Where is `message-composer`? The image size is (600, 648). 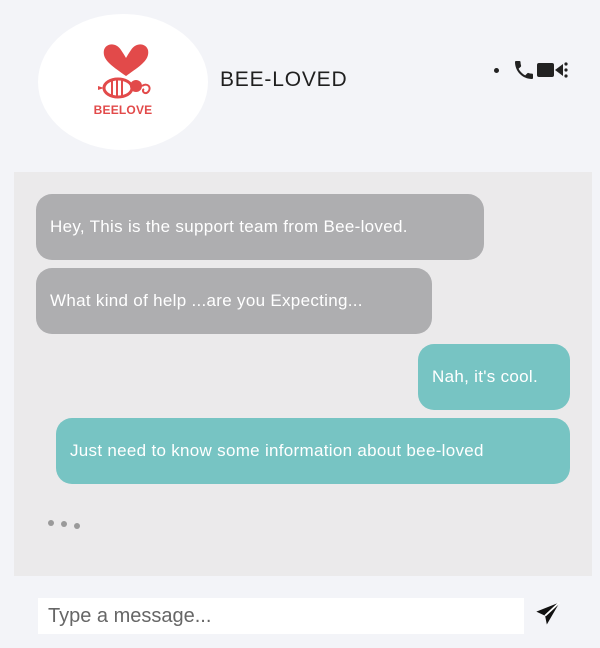 message-composer is located at coordinates (300, 619).